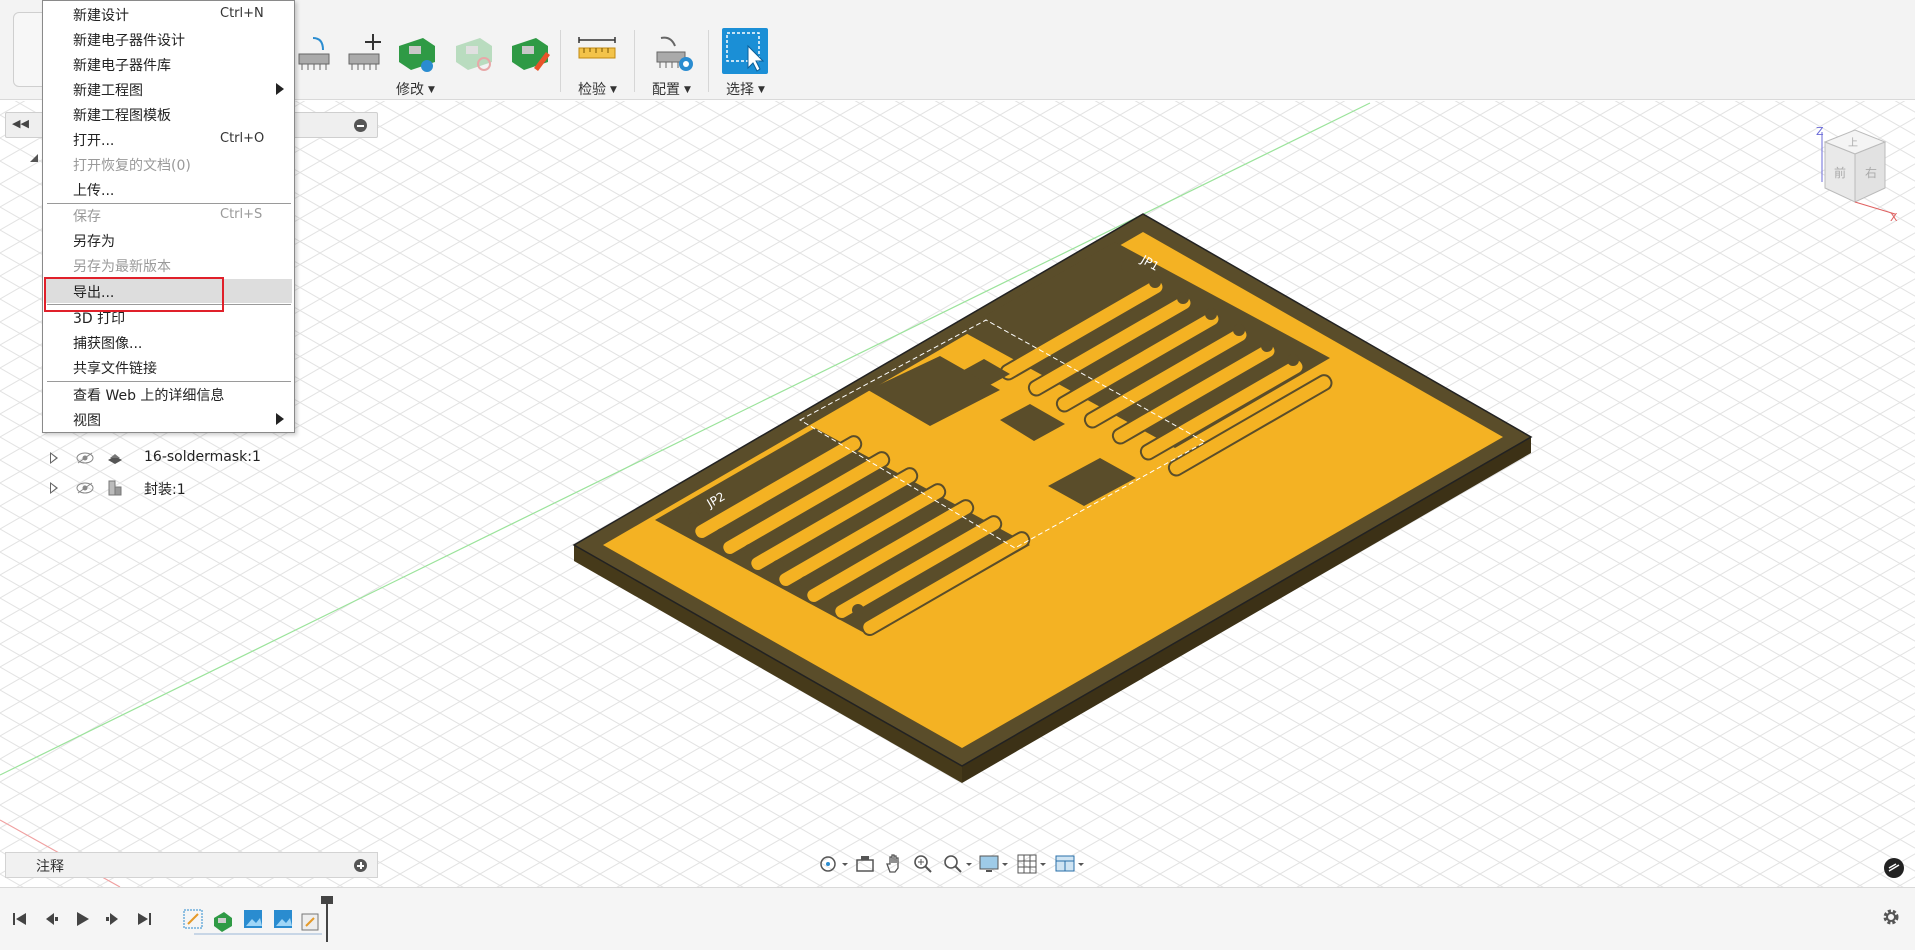  I want to click on select-tool-button, so click(745, 51).